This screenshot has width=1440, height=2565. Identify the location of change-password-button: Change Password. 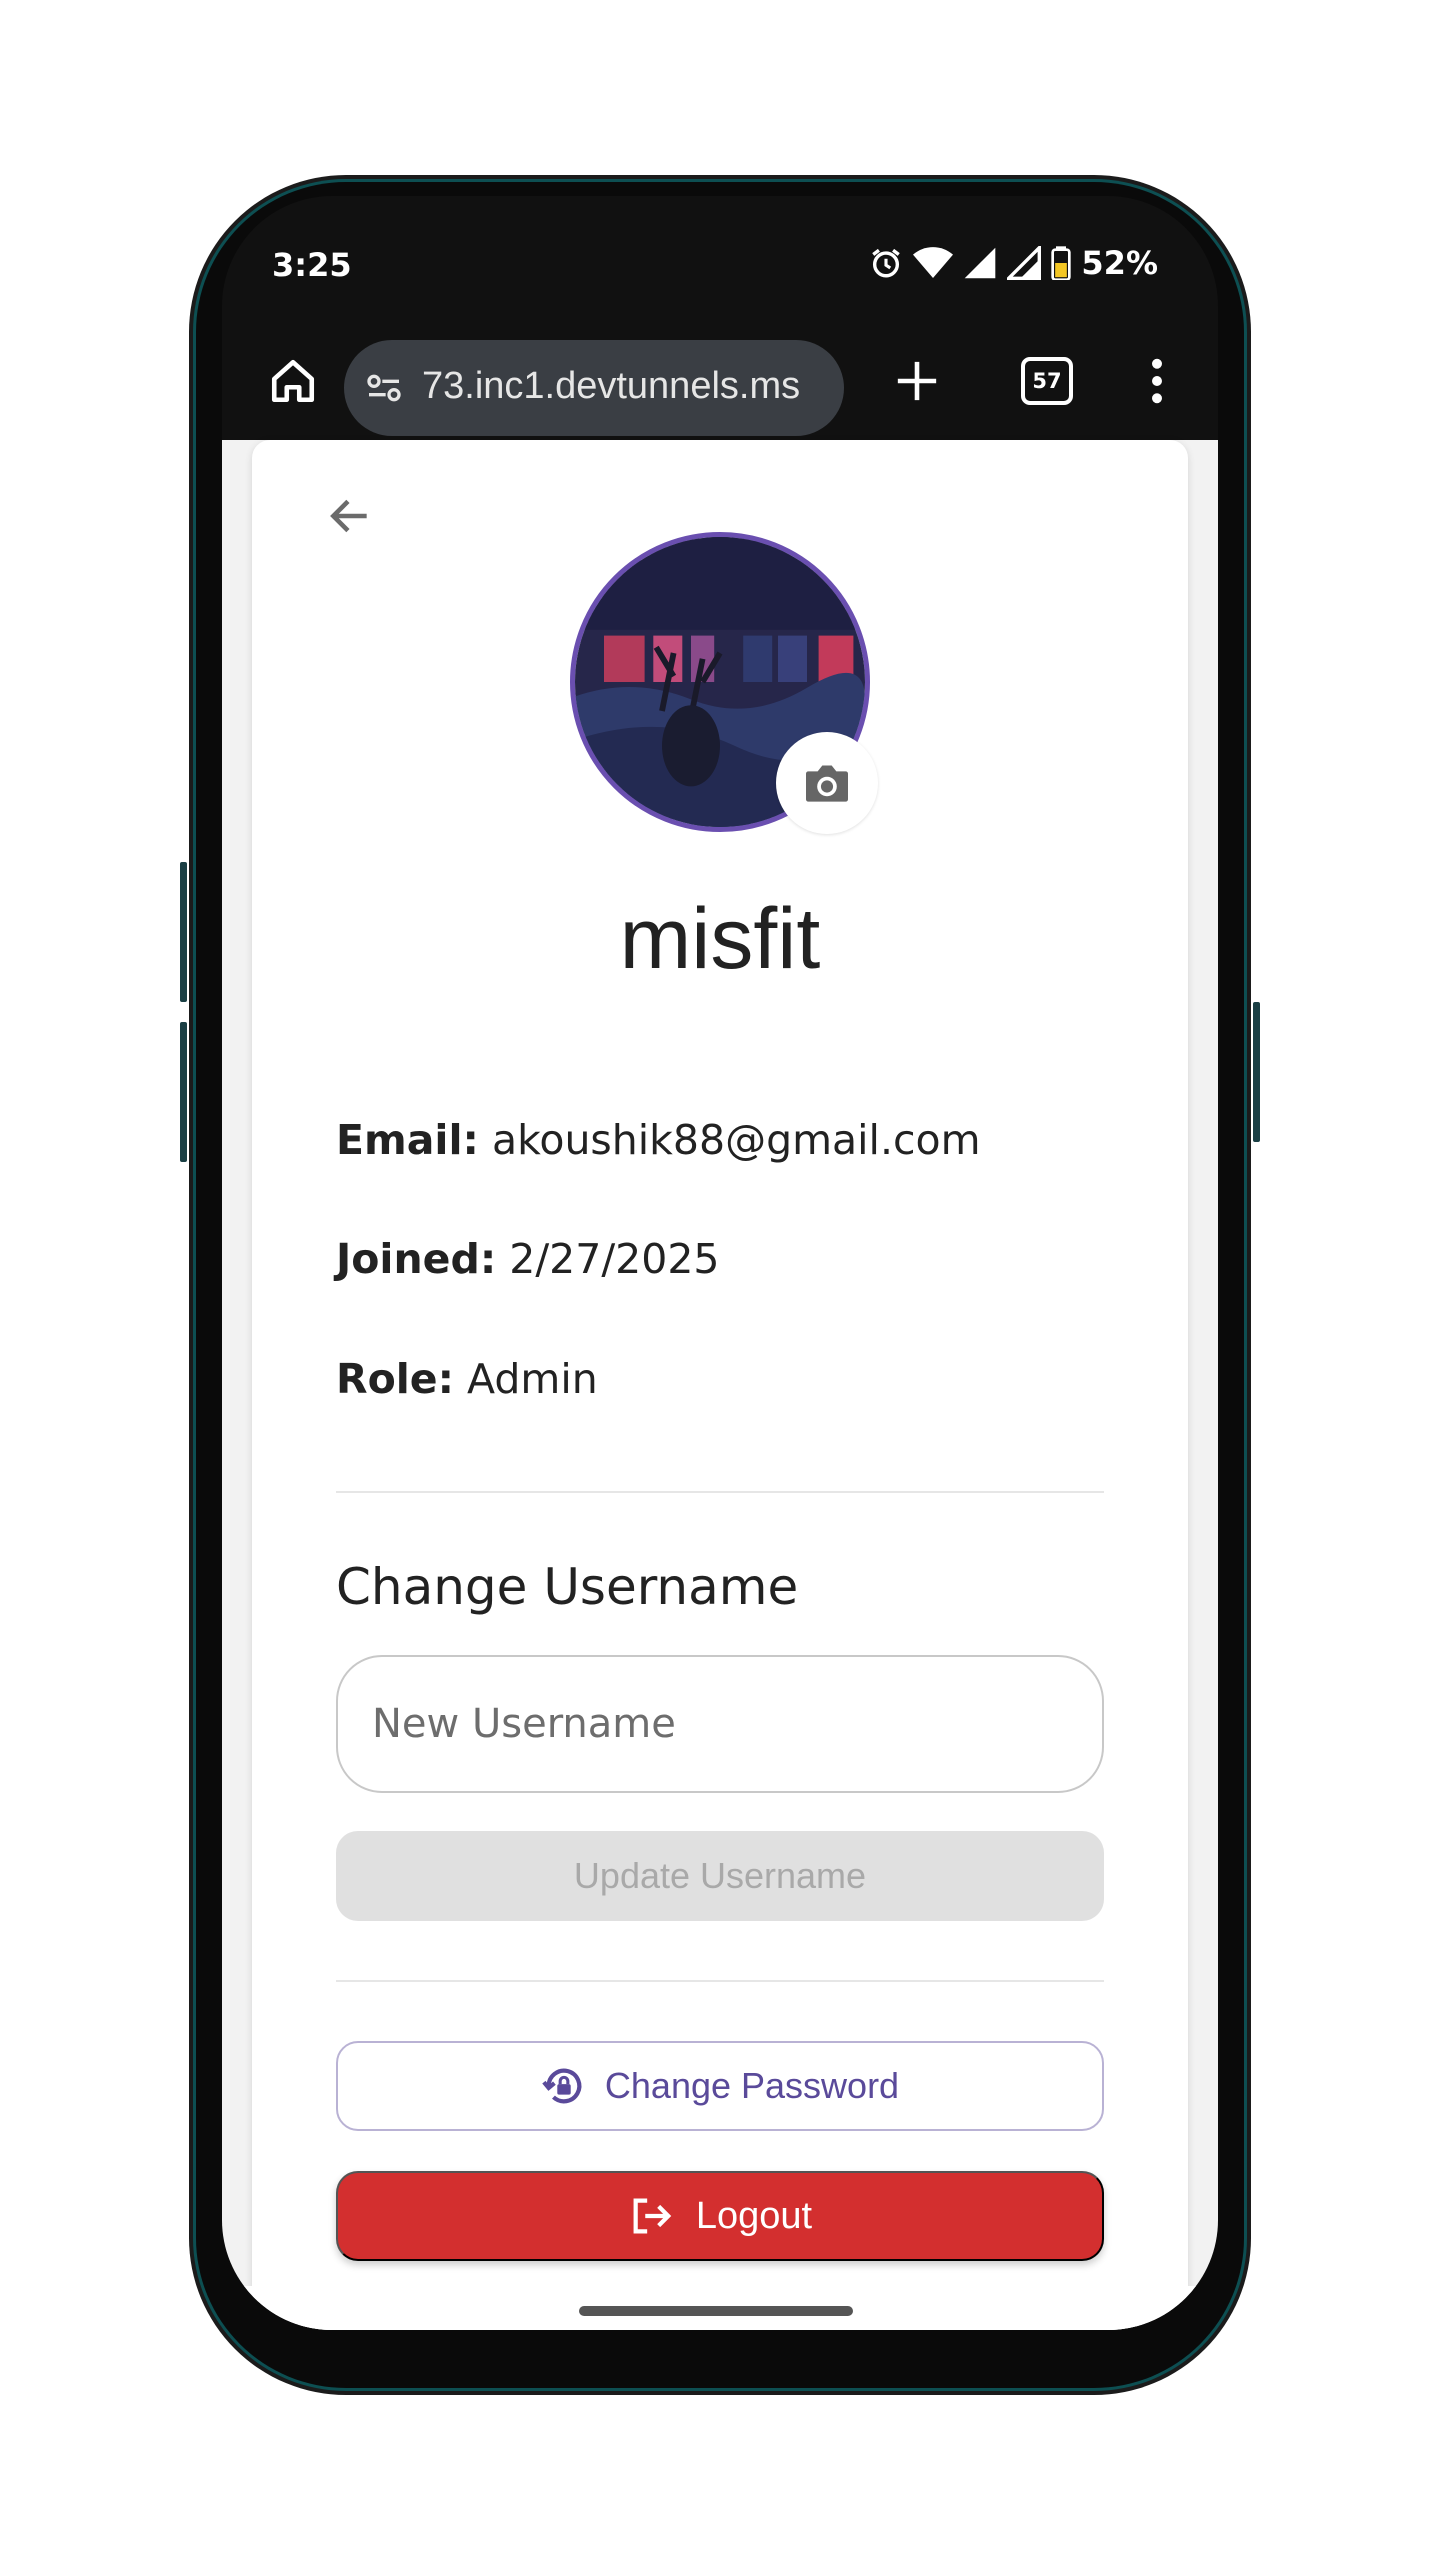
(720, 2086).